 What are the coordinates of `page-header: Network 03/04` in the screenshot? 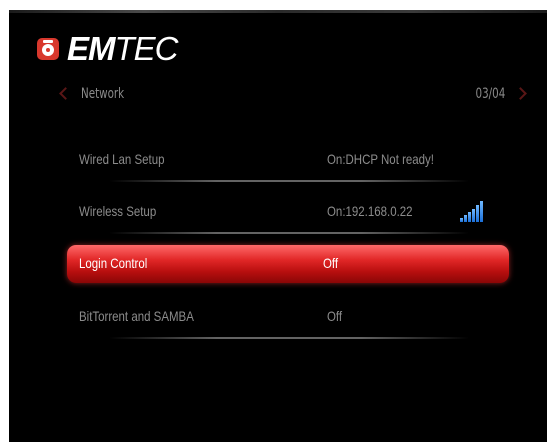 It's located at (294, 97).